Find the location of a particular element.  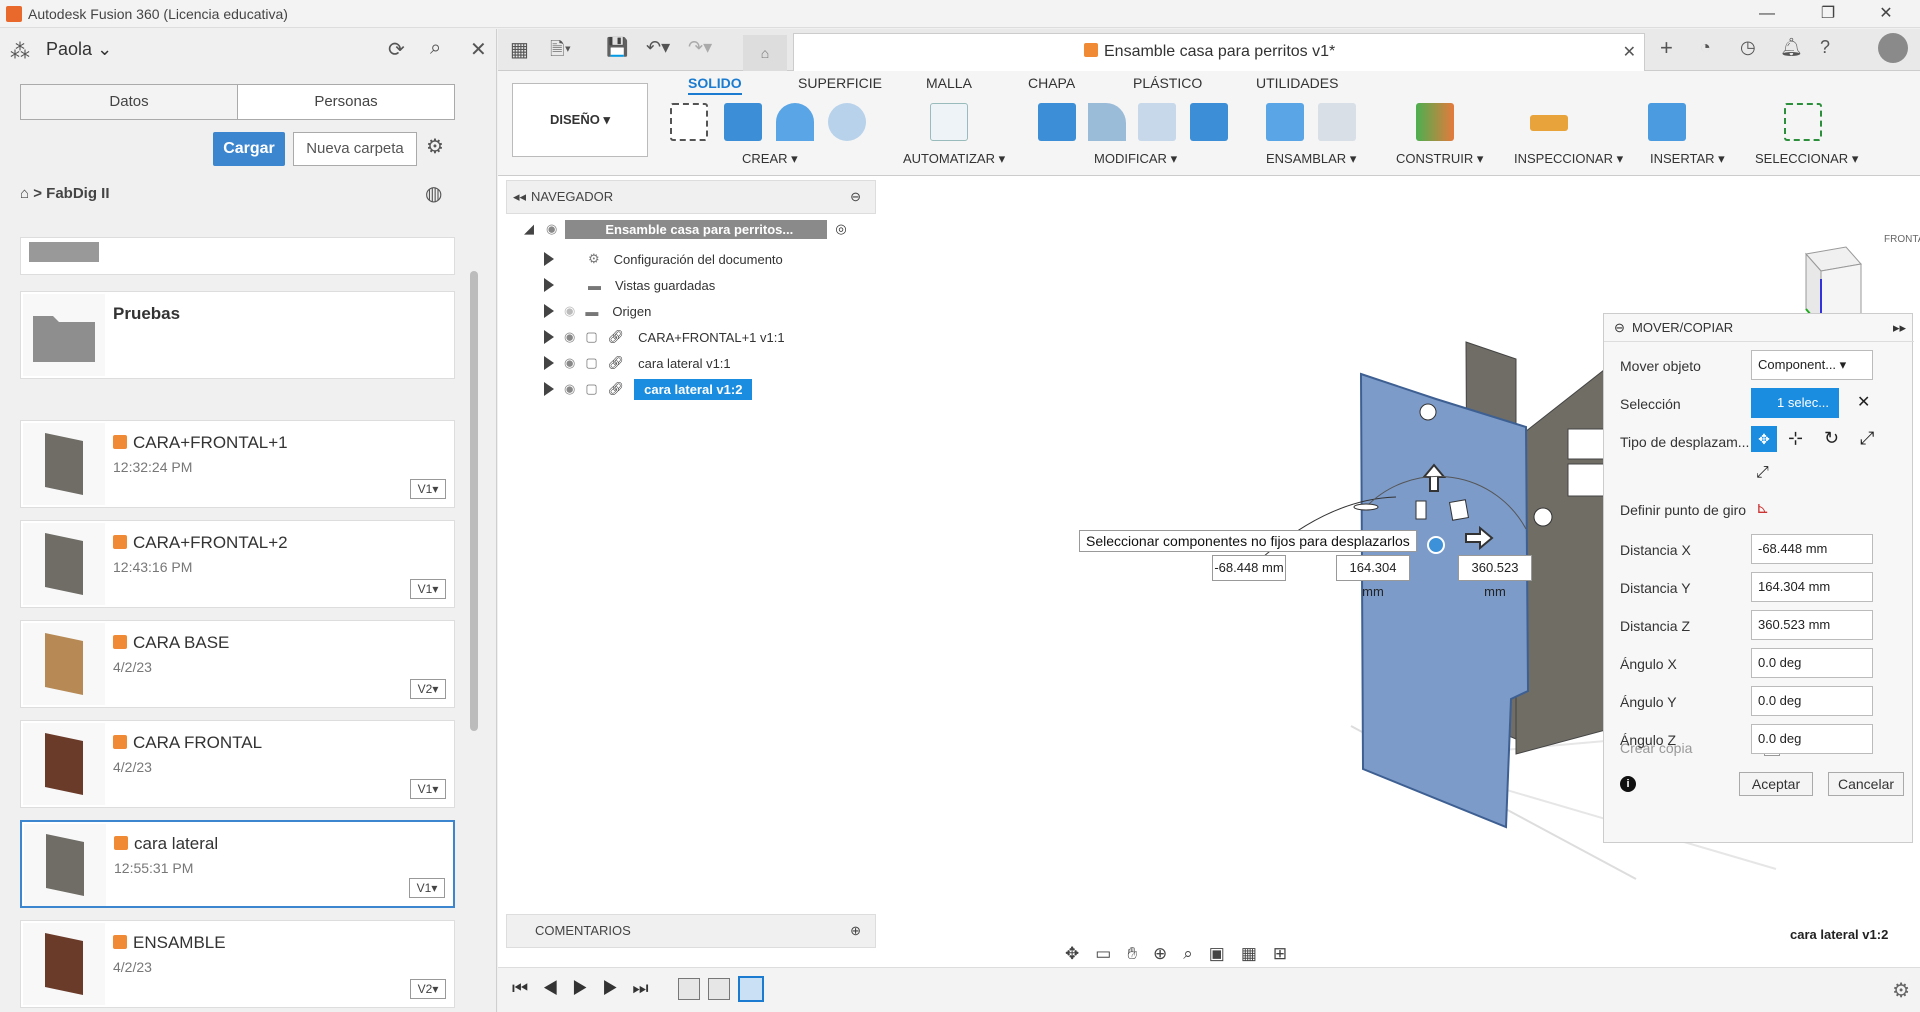

construct-plane-icon is located at coordinates (1435, 122).